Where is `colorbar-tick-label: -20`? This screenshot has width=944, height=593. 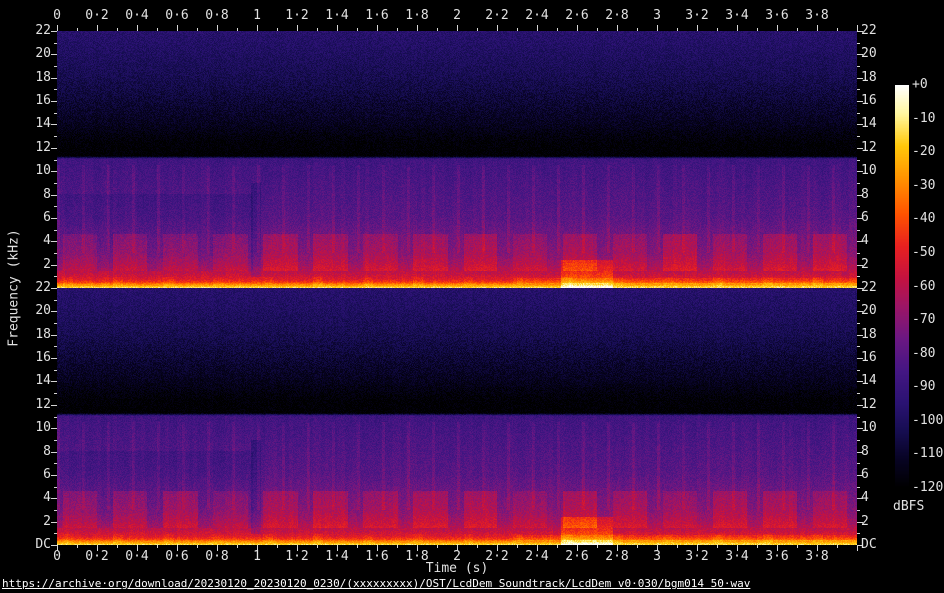
colorbar-tick-label: -20 is located at coordinates (924, 151).